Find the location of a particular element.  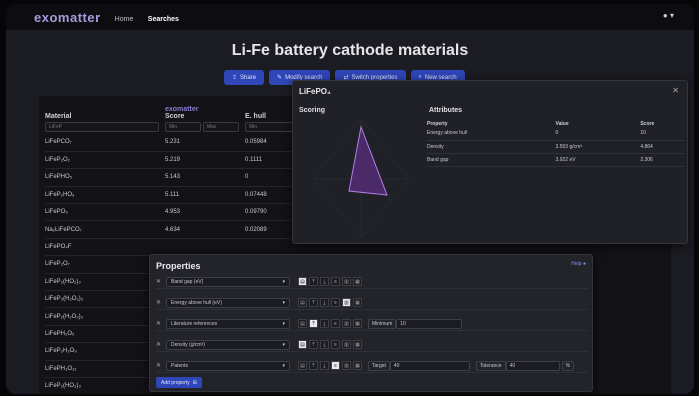

col-material: Material is located at coordinates (105, 113).